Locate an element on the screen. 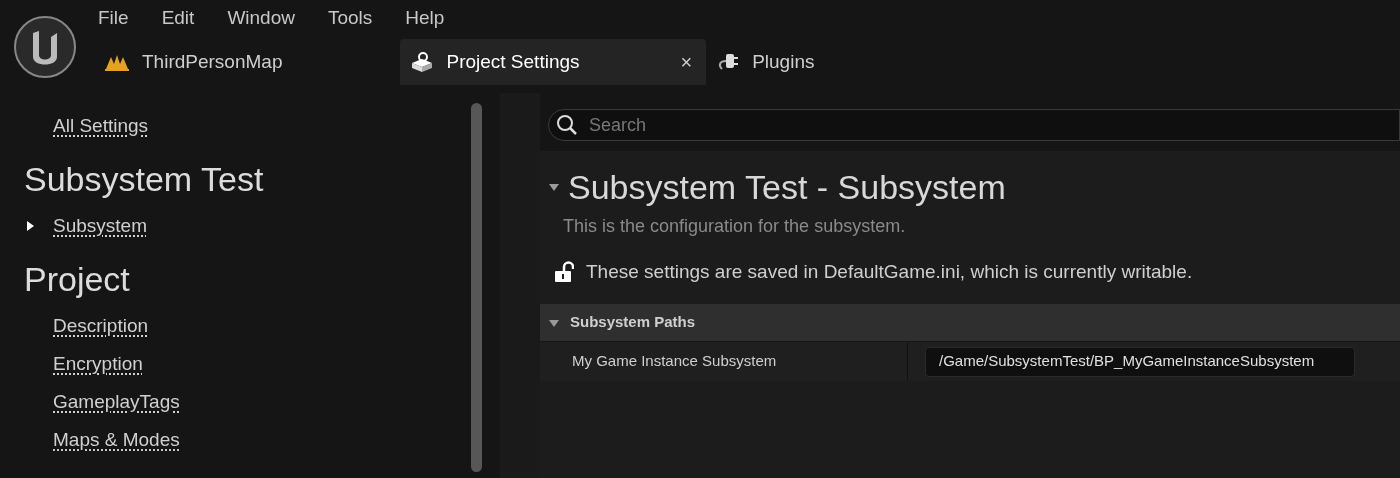 The width and height of the screenshot is (1400, 478). menu-item: Edit is located at coordinates (178, 20).